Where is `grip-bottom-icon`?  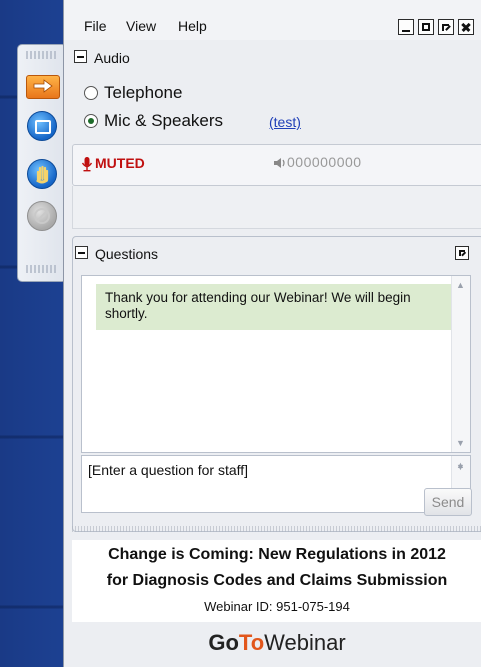
grip-bottom-icon is located at coordinates (42, 269).